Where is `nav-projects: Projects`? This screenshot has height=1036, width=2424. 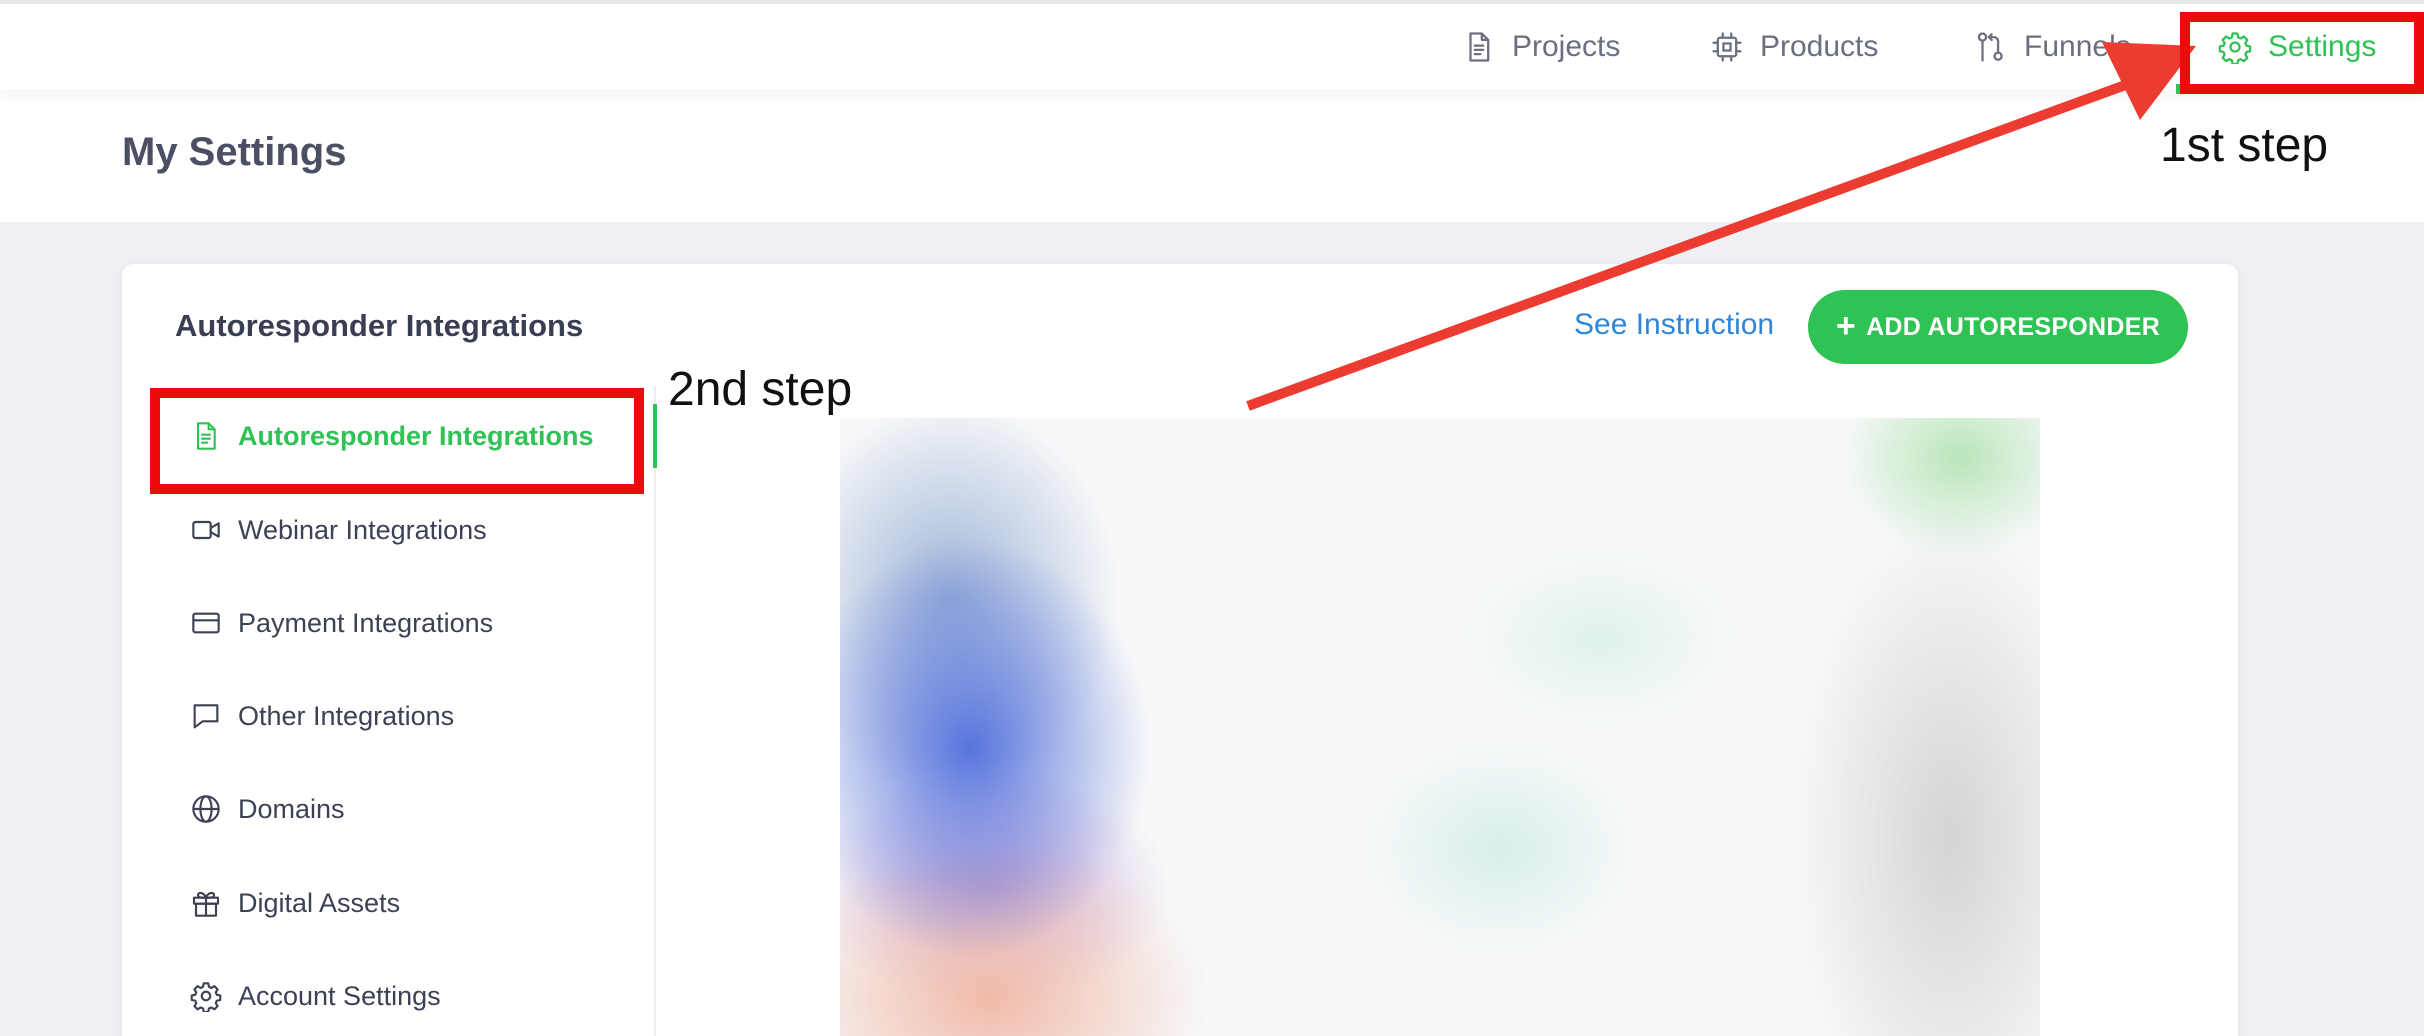 nav-projects: Projects is located at coordinates (1541, 47).